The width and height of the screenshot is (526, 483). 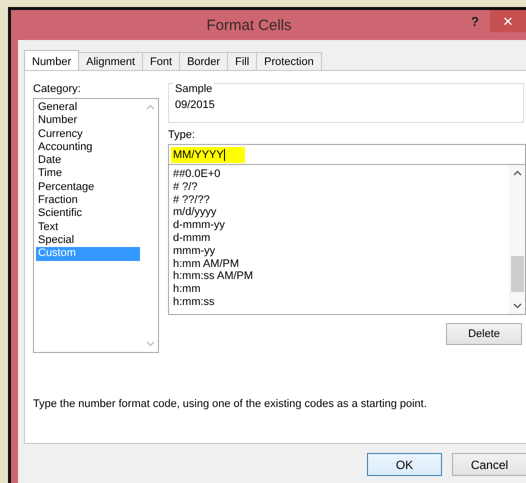 What do you see at coordinates (230, 405) in the screenshot?
I see `description-text: Type the number format code, using one of the existing codes as a starting point.` at bounding box center [230, 405].